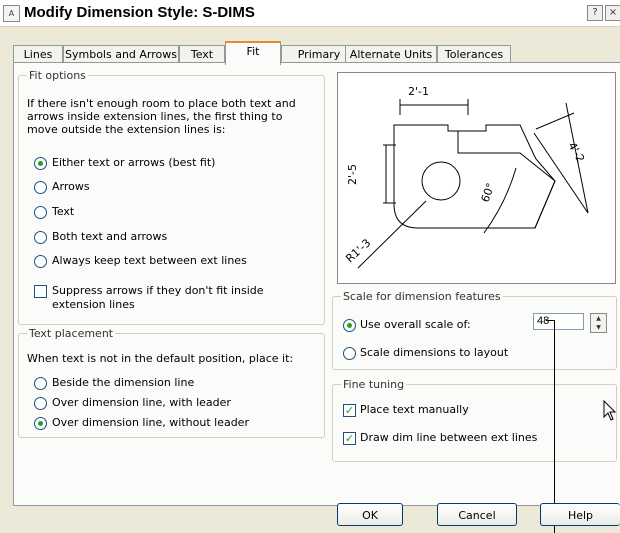  What do you see at coordinates (71, 333) in the screenshot?
I see `text-placement-title: Text placement` at bounding box center [71, 333].